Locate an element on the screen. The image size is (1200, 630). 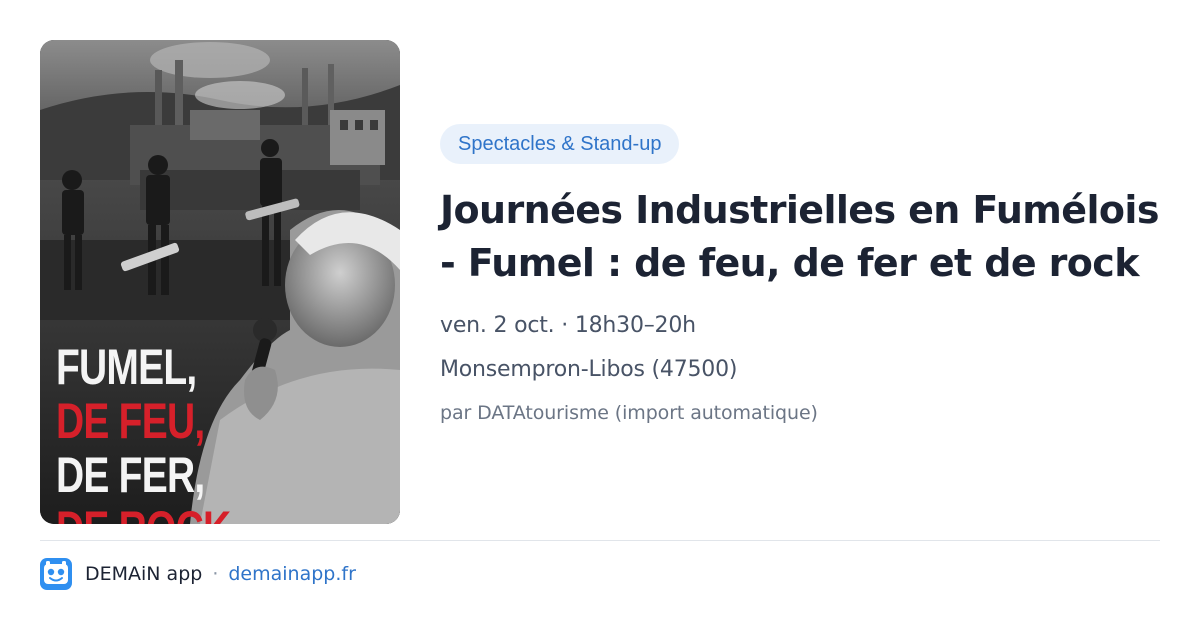
poster-title: FUMEL, DE FEU, DE FER, DE ROCK is located at coordinates (143, 431).